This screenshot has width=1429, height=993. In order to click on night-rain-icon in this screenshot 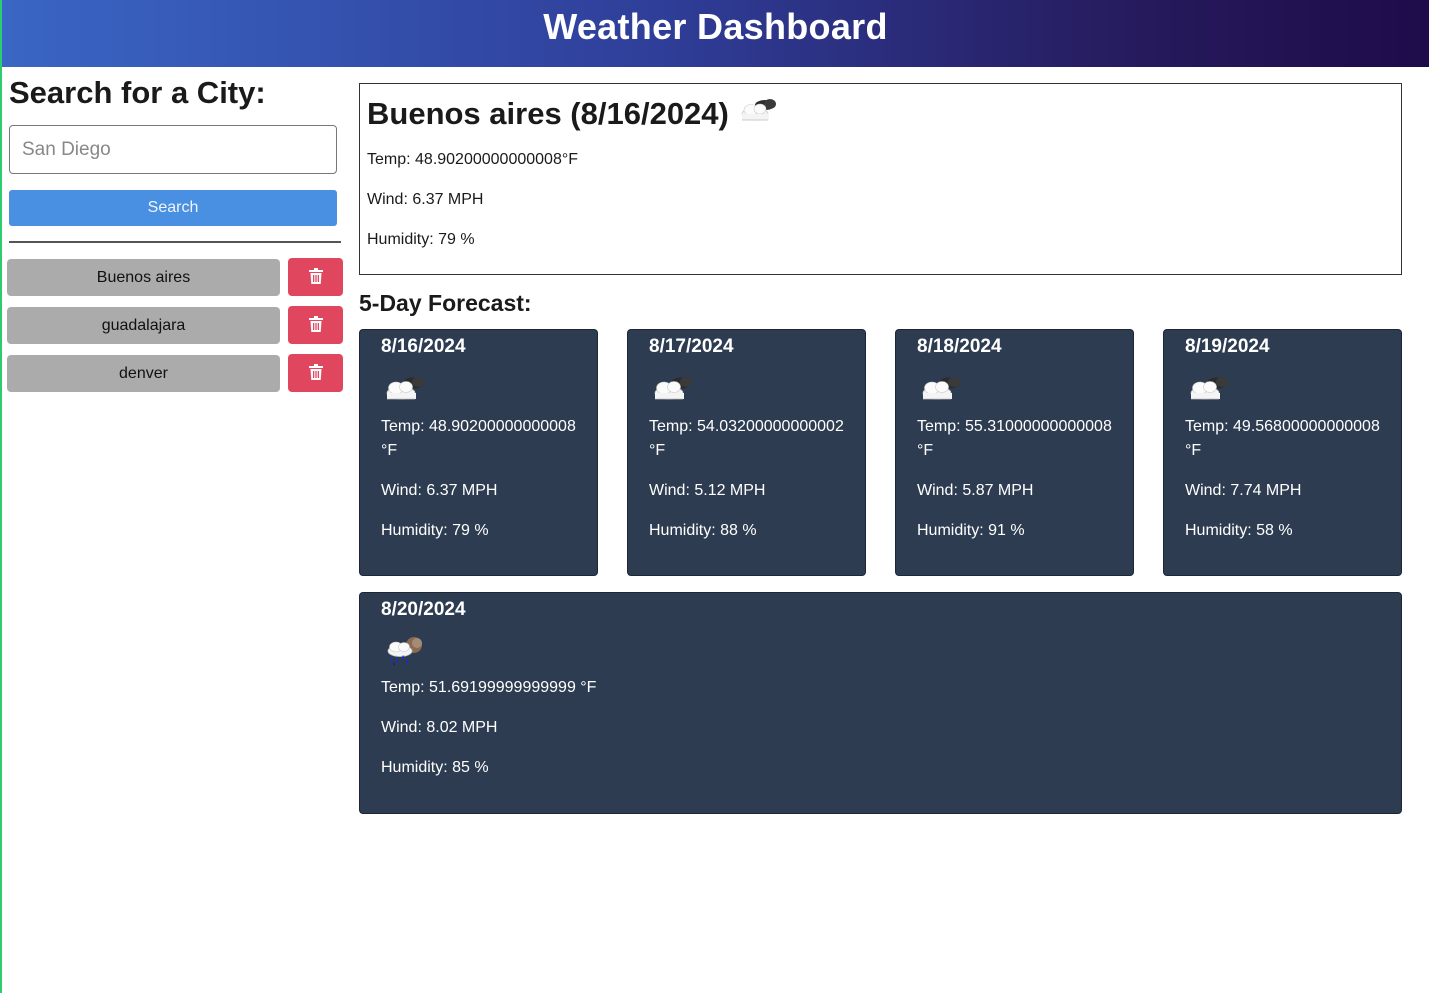, I will do `click(880, 654)`.